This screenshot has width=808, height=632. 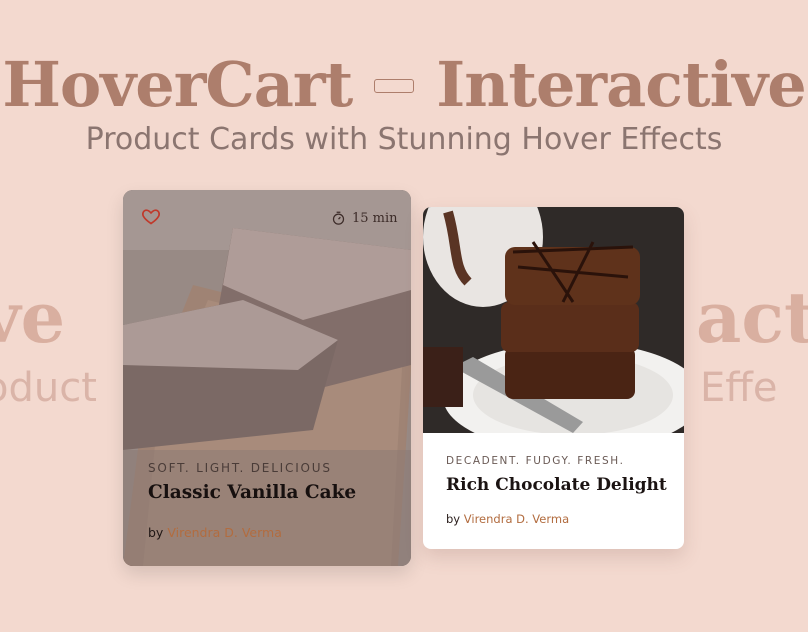 I want to click on page-title: HoverCart Interactive, so click(x=404, y=85).